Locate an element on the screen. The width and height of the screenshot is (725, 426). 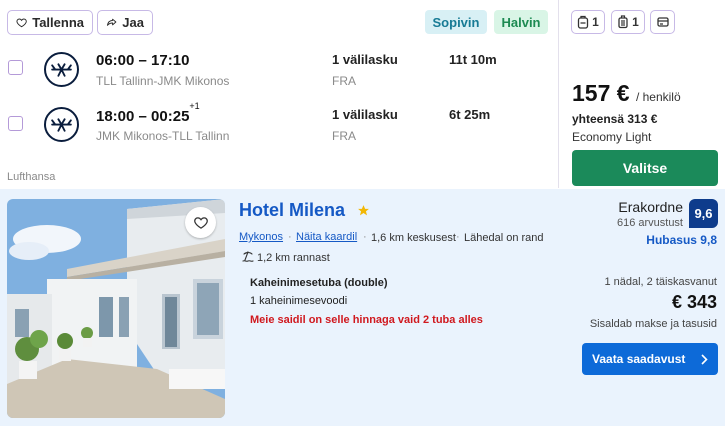
outbound-duration: 11t 10m is located at coordinates (473, 59).